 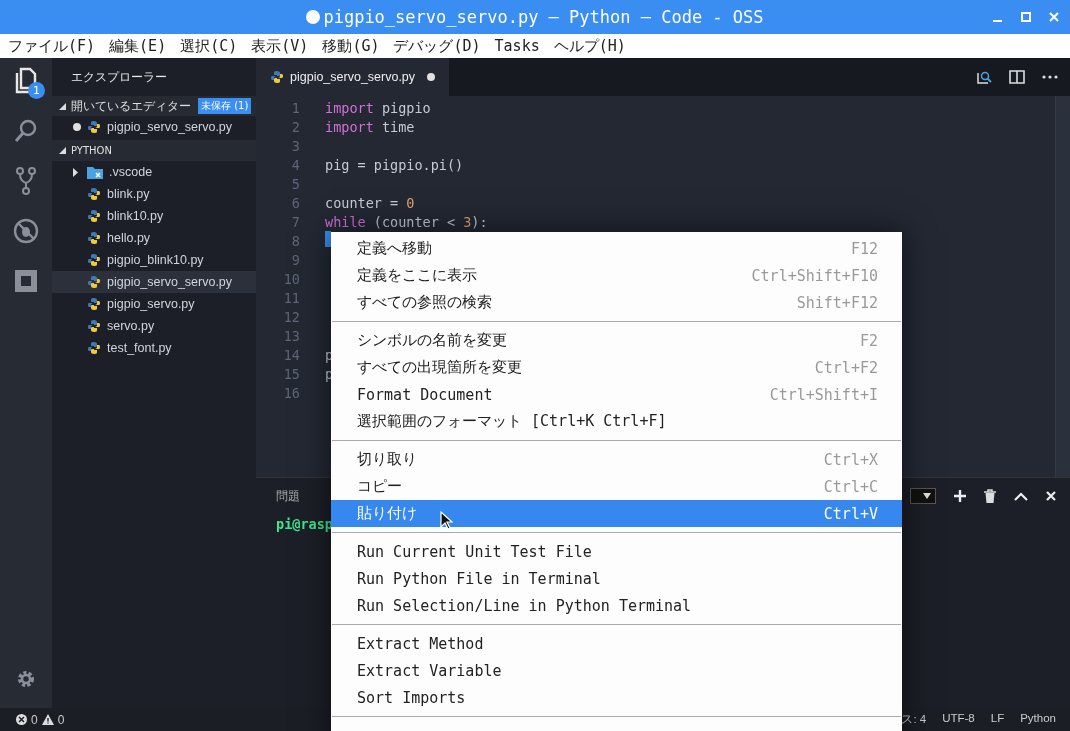 What do you see at coordinates (589, 46) in the screenshot?
I see `menu-item: ヘルプ(H)` at bounding box center [589, 46].